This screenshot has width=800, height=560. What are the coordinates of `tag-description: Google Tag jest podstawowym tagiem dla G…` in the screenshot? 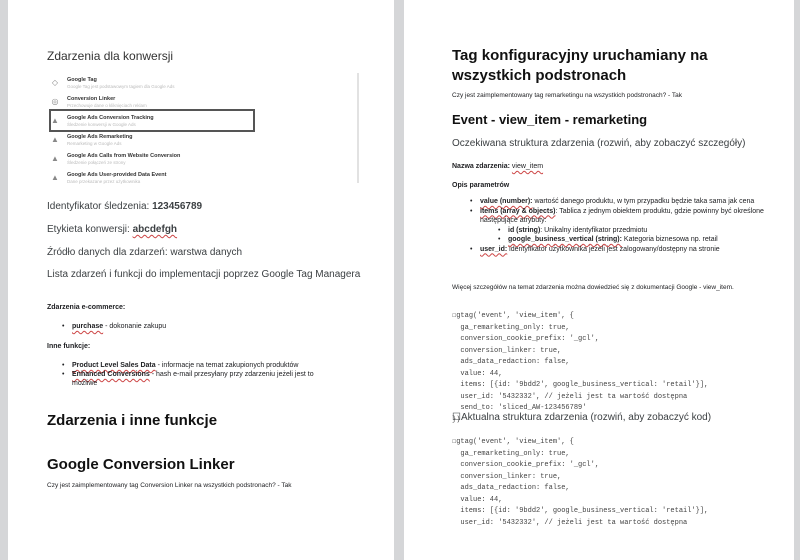 It's located at (121, 86).